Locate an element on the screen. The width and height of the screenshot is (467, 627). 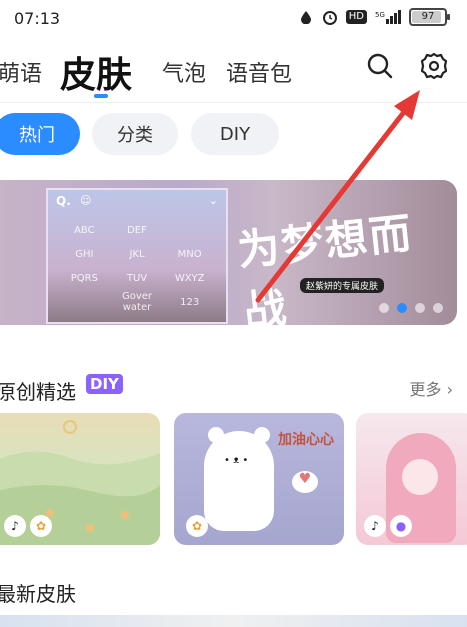
battery-indicator: 97 is located at coordinates (429, 17).